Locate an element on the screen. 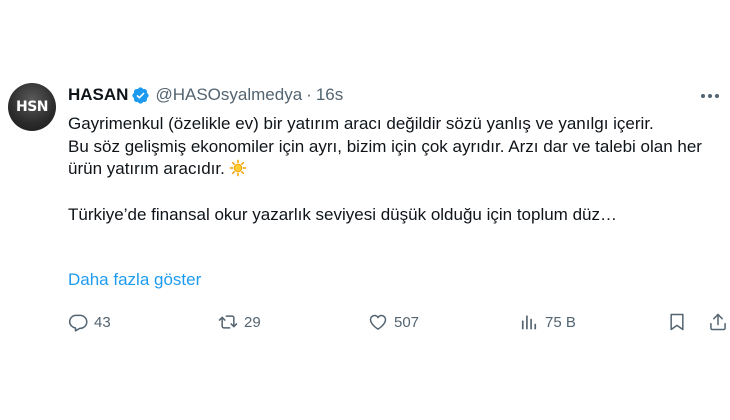 Image resolution: width=730 pixels, height=420 pixels. heart-icon is located at coordinates (378, 322).